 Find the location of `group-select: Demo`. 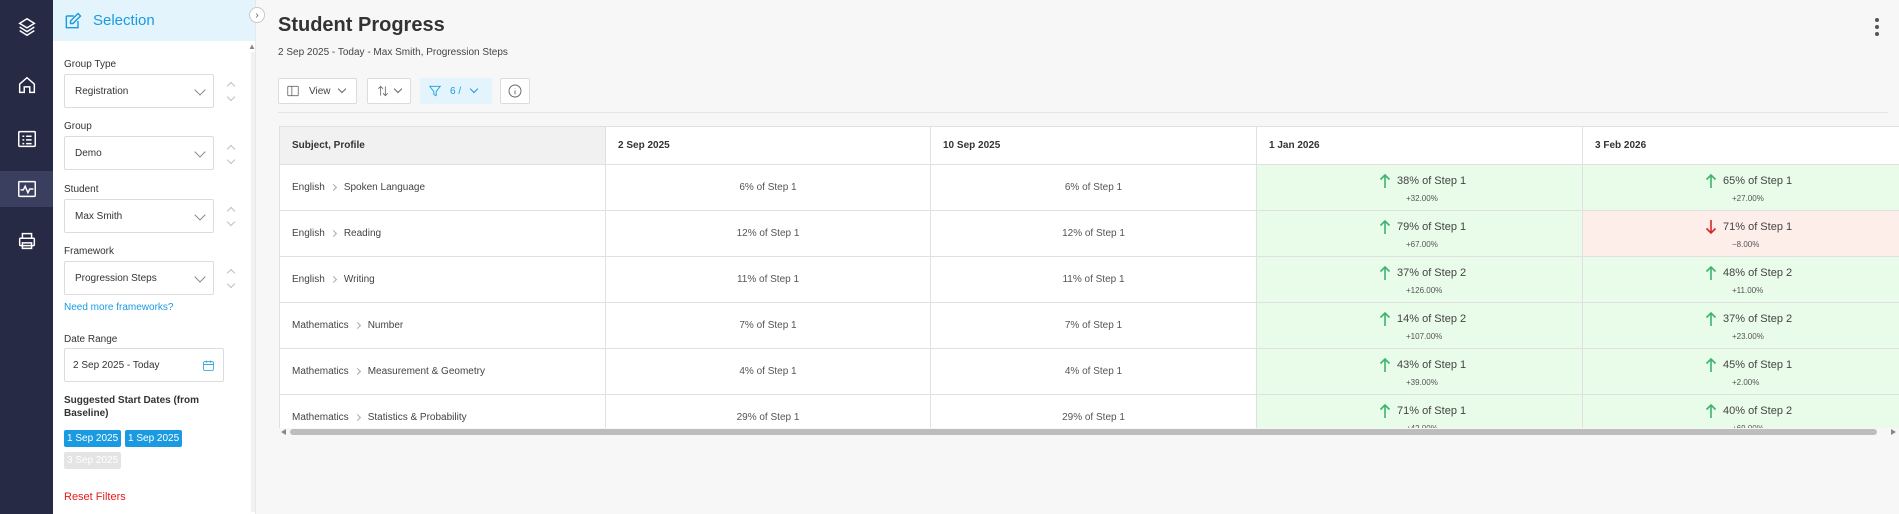

group-select: Demo is located at coordinates (139, 153).